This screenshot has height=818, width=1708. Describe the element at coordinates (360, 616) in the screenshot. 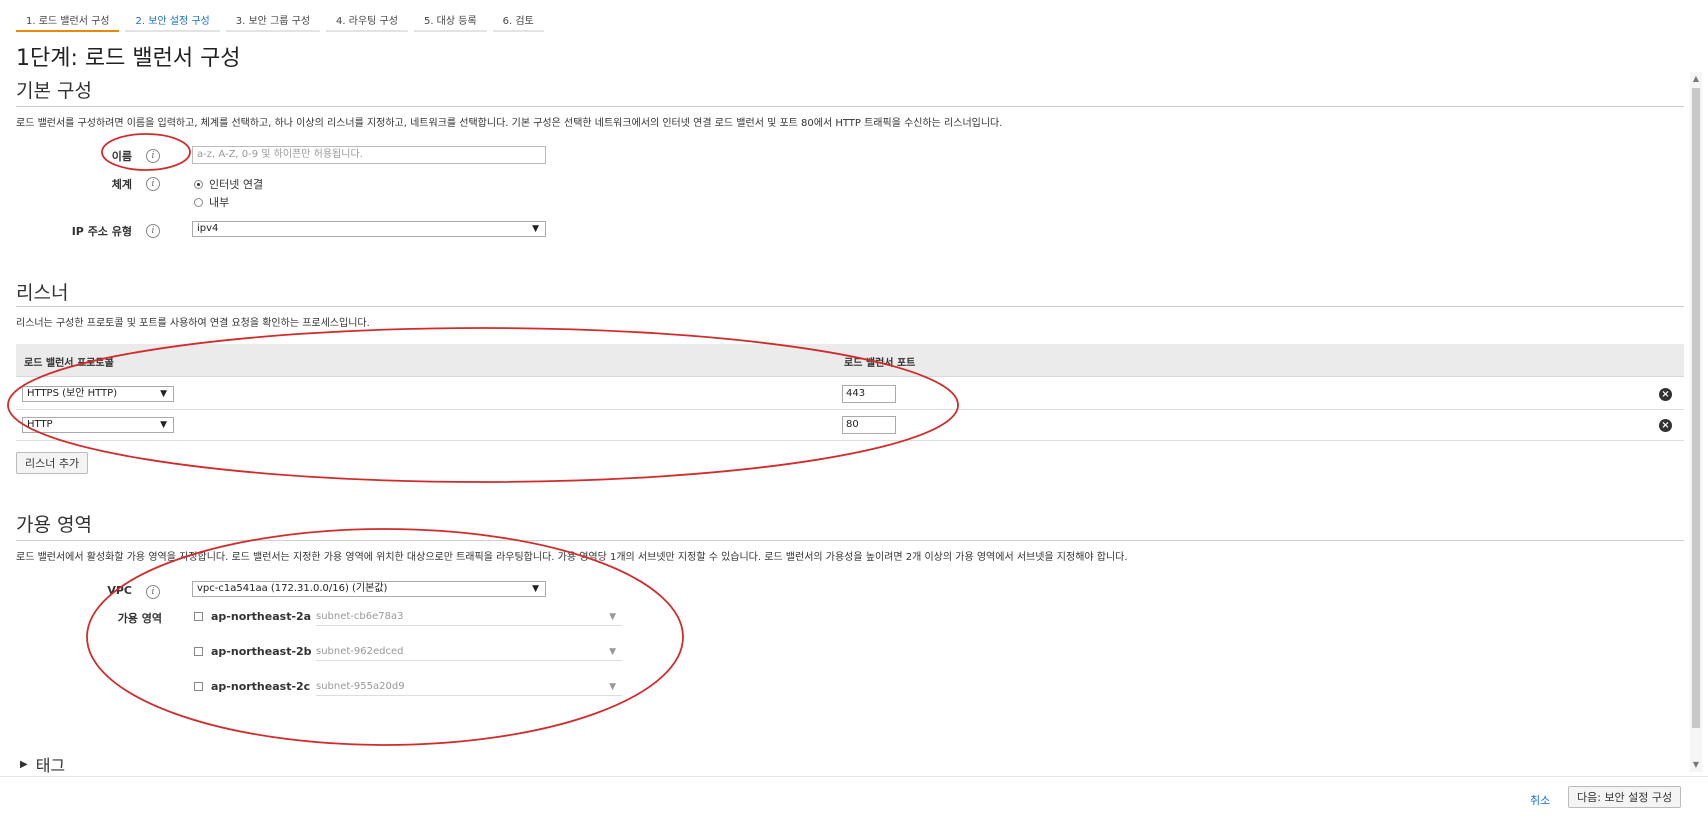

I see `subnet-value: subnet-cb6e78a3` at that location.